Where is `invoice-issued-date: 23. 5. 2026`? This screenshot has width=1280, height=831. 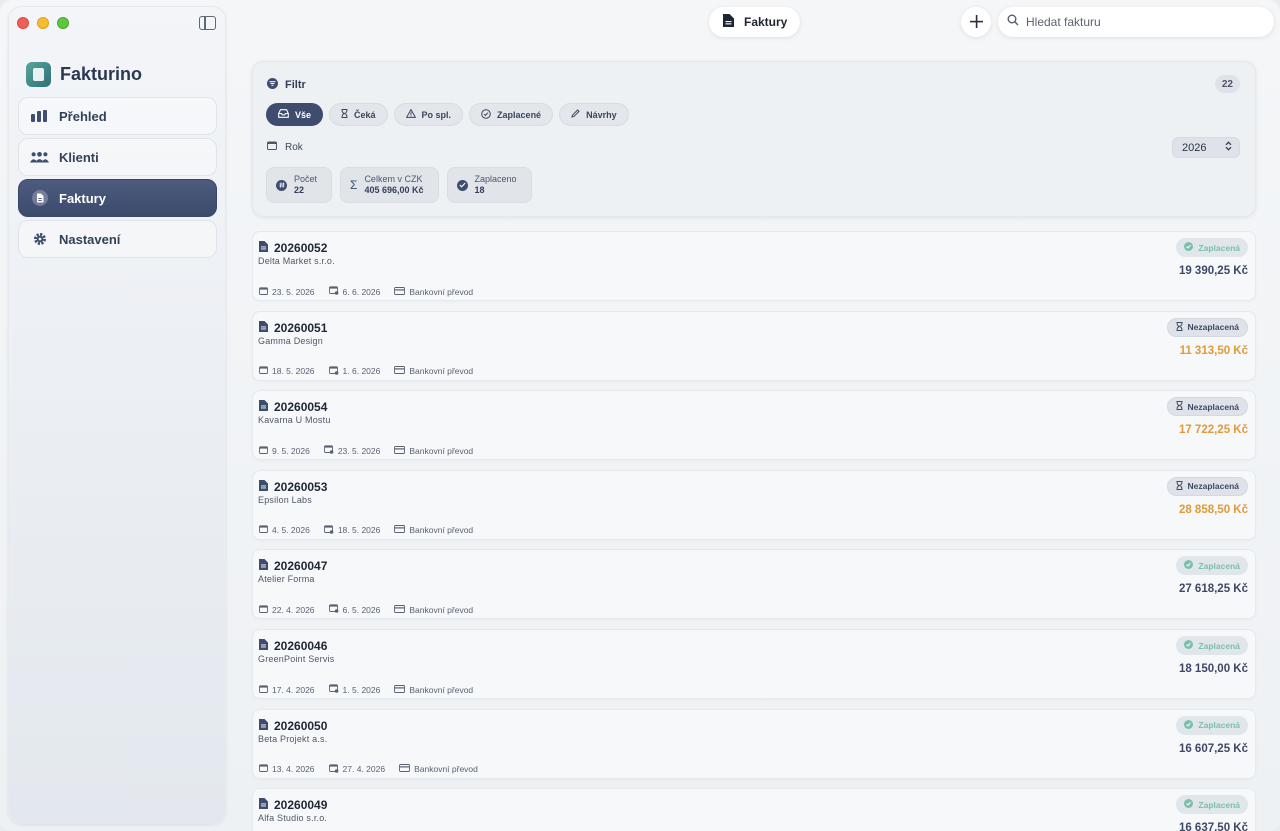
invoice-issued-date: 23. 5. 2026 is located at coordinates (293, 291).